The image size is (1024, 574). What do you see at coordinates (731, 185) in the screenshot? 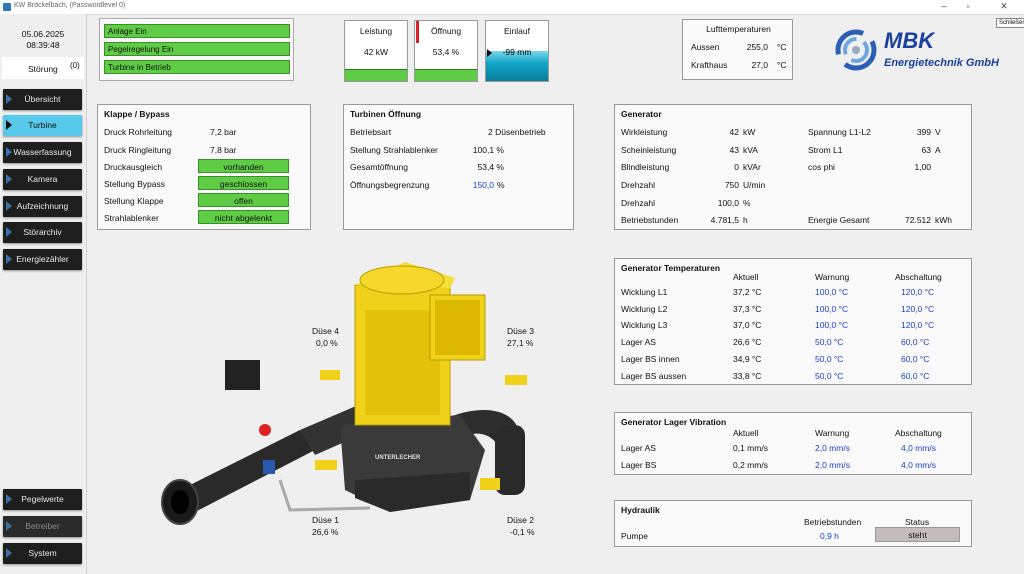
I see `row-value: 750` at bounding box center [731, 185].